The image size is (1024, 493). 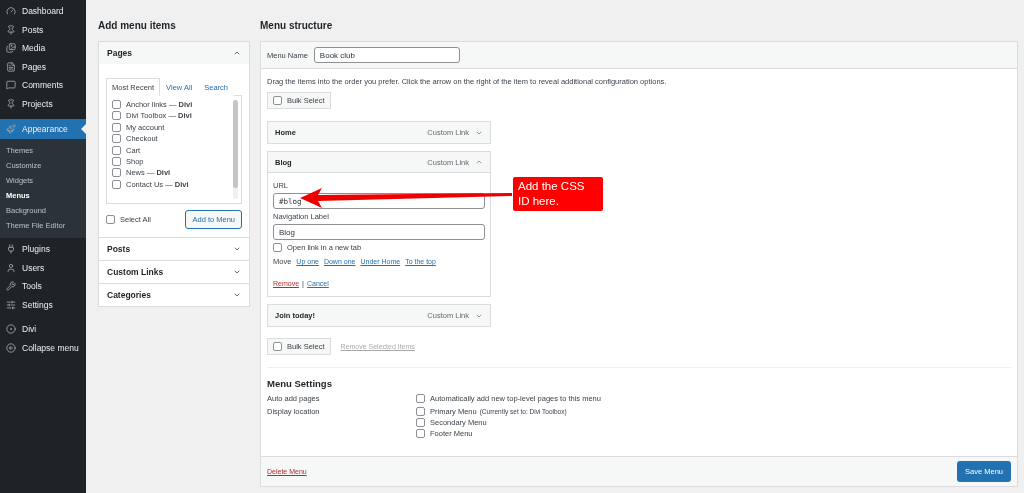 What do you see at coordinates (43, 129) in the screenshot?
I see `sidebar-item: Appearance` at bounding box center [43, 129].